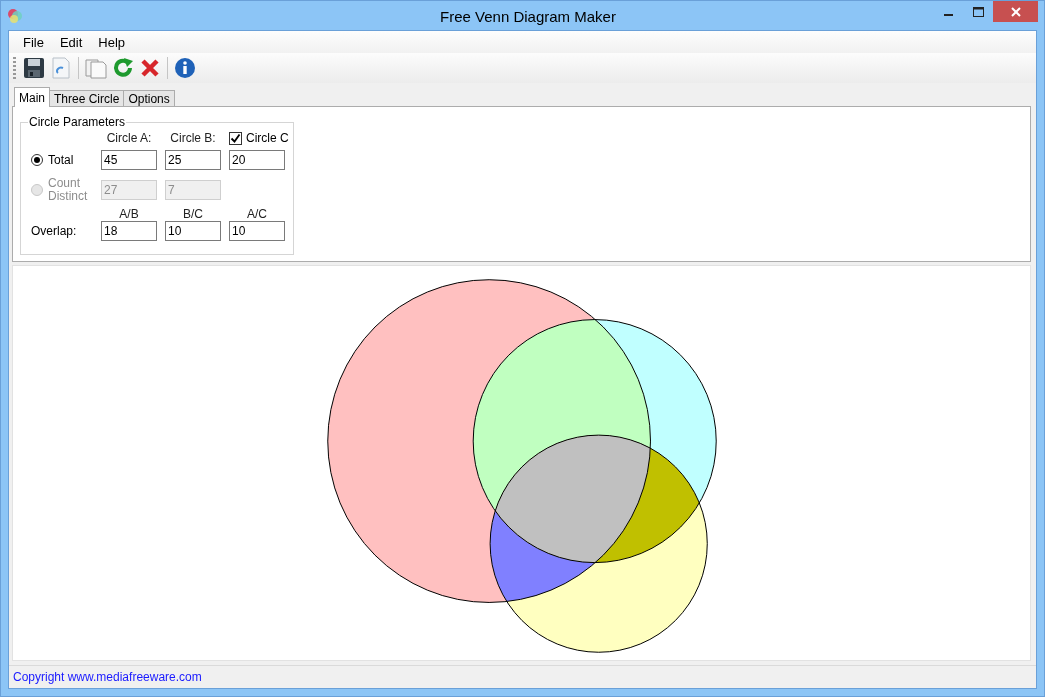 The width and height of the screenshot is (1045, 697). Describe the element at coordinates (15, 15) in the screenshot. I see `app-logo-icon` at that location.